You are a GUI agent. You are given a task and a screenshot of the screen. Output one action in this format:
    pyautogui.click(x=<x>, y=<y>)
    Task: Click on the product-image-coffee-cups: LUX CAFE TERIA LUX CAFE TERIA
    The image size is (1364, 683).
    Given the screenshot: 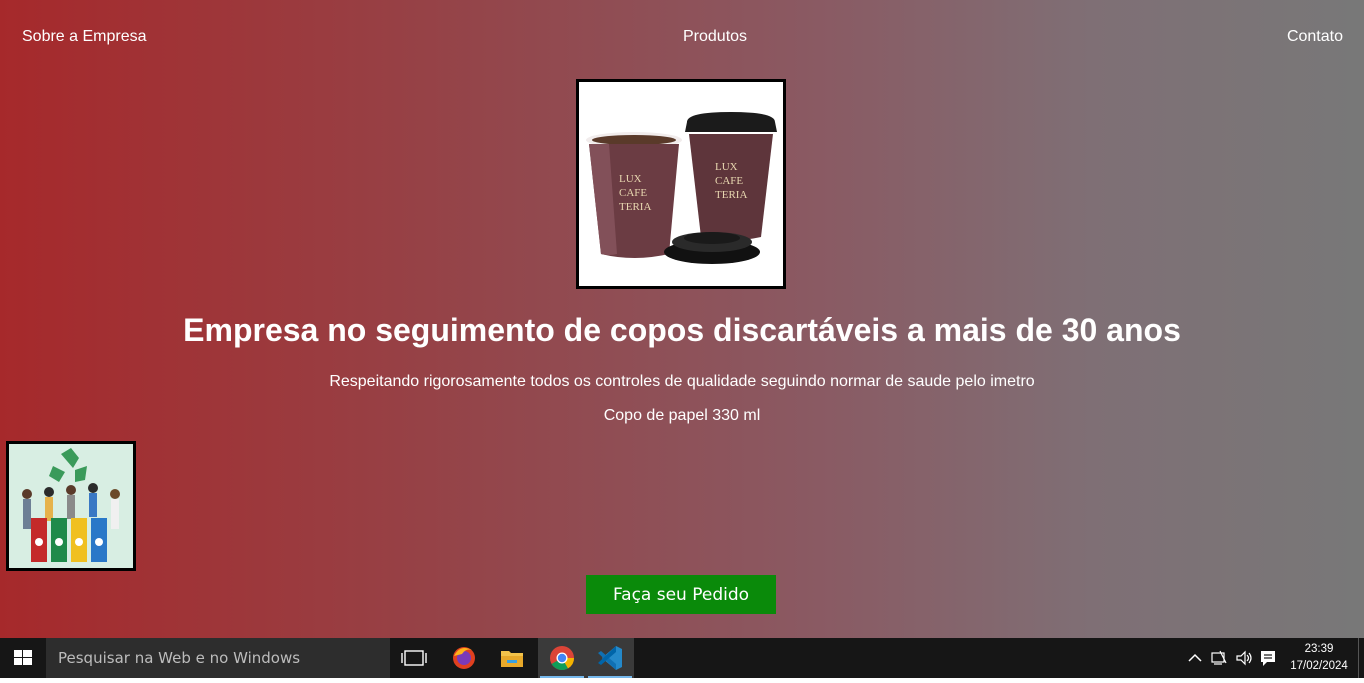 What is the action you would take?
    pyautogui.click(x=681, y=184)
    